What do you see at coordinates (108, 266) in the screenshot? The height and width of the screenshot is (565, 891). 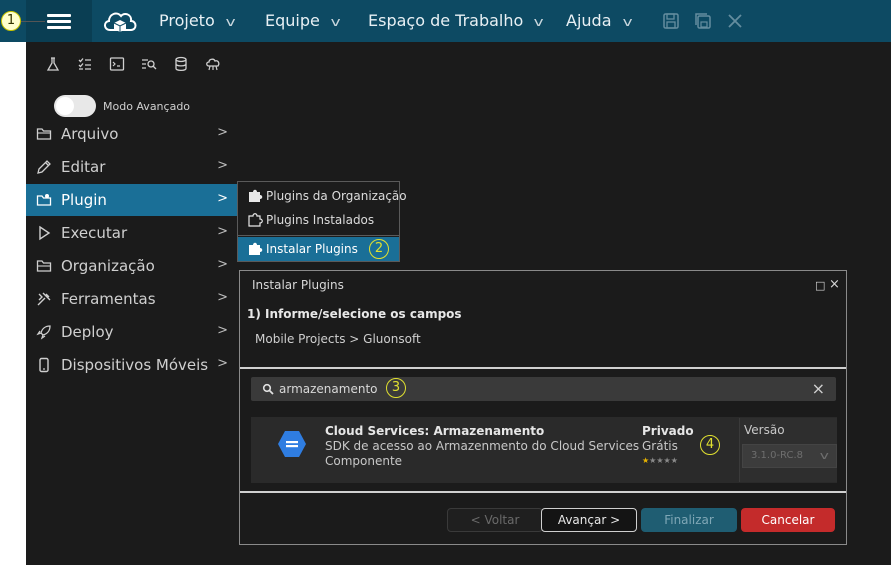 I see `sidebar-item-label: Organização` at bounding box center [108, 266].